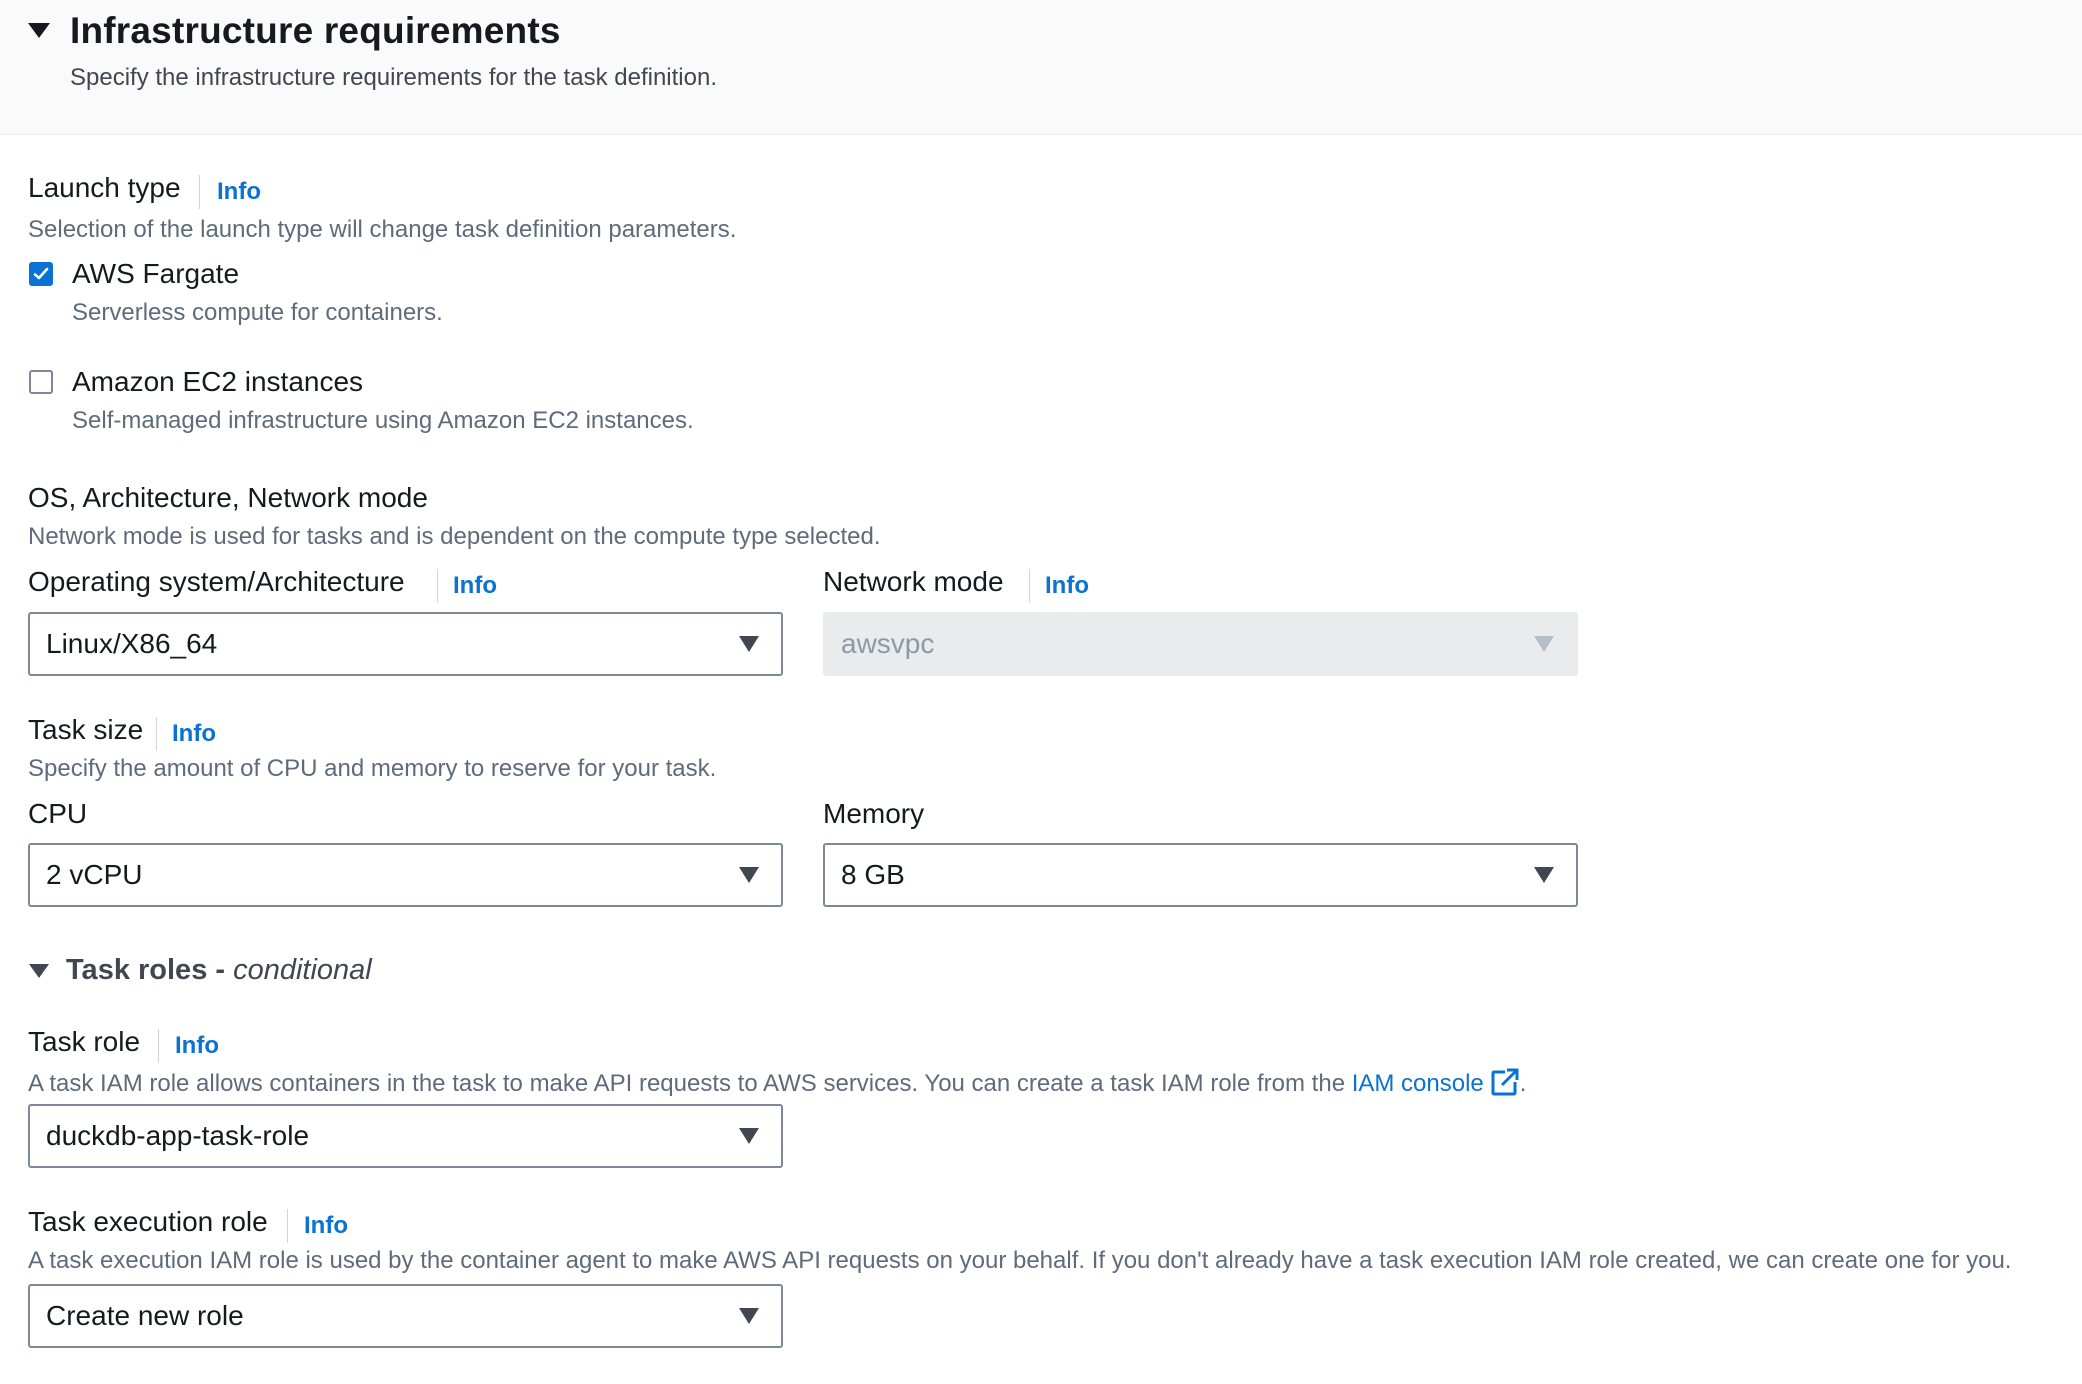 This screenshot has width=2082, height=1384. What do you see at coordinates (58, 813) in the screenshot?
I see `cpu-label: CPU` at bounding box center [58, 813].